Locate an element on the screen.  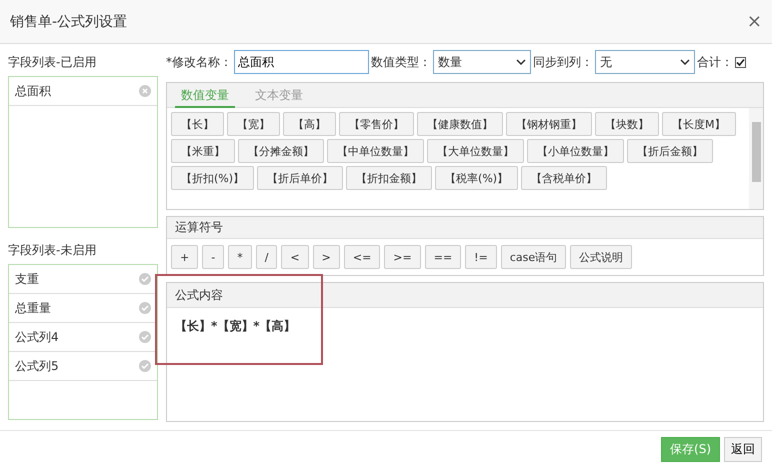
field-item: 公式列4 is located at coordinates (83, 337).